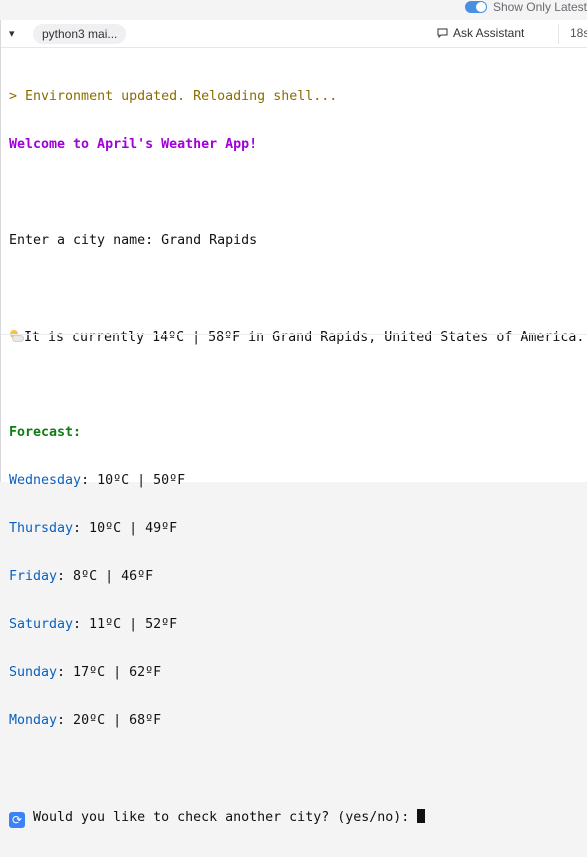 Image resolution: width=587 pixels, height=857 pixels. Describe the element at coordinates (45, 480) in the screenshot. I see `forecast-day: Wednesday` at that location.